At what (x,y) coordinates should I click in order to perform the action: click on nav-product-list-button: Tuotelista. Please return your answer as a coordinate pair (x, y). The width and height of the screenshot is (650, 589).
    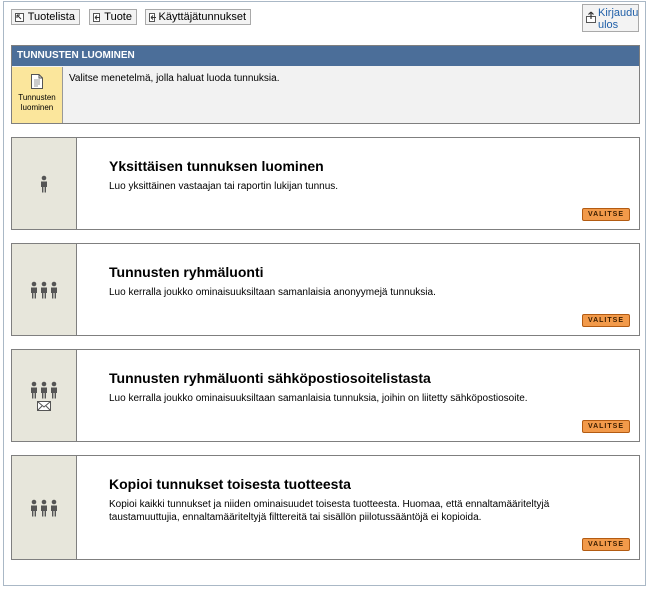
    Looking at the image, I should click on (45, 17).